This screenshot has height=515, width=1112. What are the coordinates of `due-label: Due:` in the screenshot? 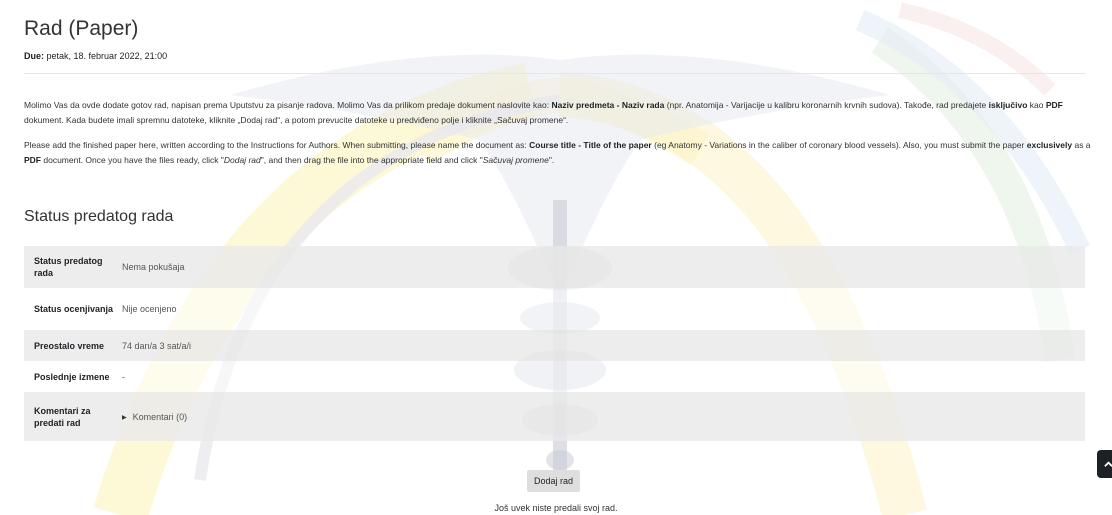 It's located at (34, 56).